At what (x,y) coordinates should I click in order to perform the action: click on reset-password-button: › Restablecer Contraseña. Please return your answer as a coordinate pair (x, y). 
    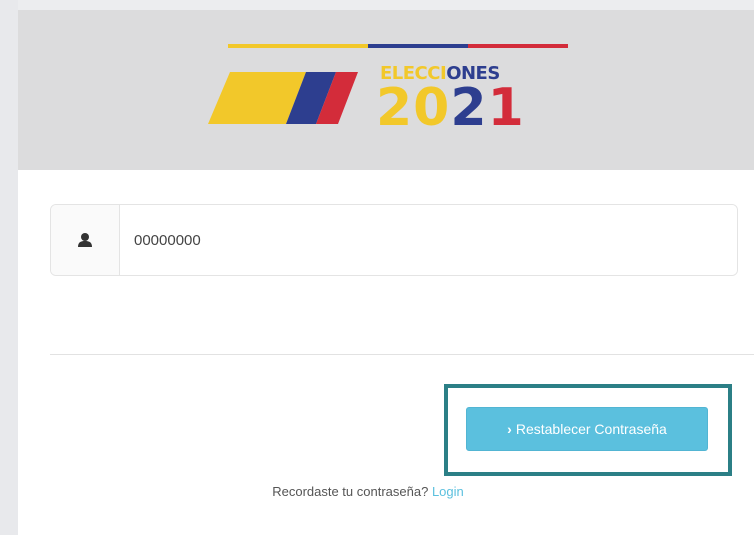
    Looking at the image, I should click on (587, 429).